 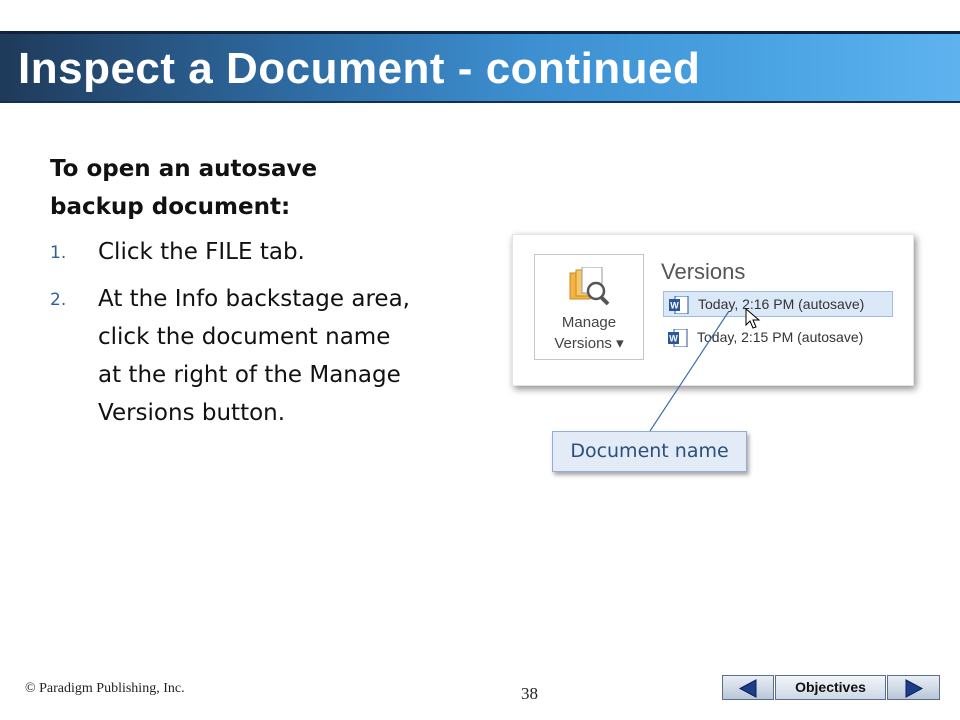 What do you see at coordinates (184, 188) in the screenshot?
I see `instructions-heading: To open an autosave backup document:` at bounding box center [184, 188].